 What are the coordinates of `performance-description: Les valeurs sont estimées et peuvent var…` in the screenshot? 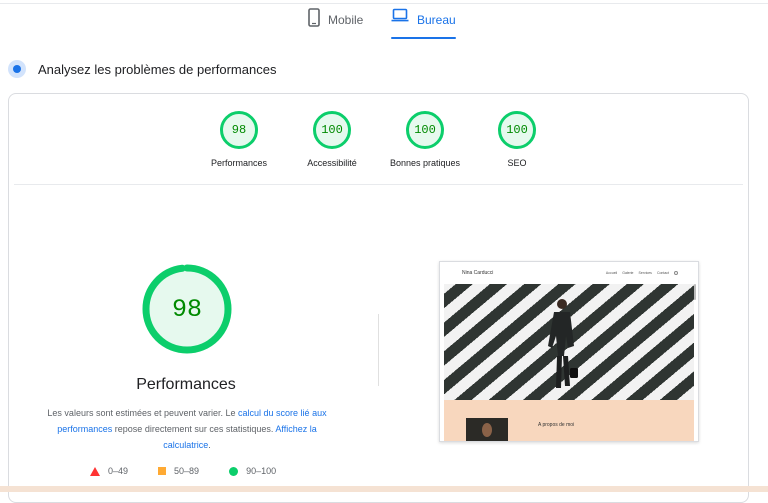 It's located at (187, 429).